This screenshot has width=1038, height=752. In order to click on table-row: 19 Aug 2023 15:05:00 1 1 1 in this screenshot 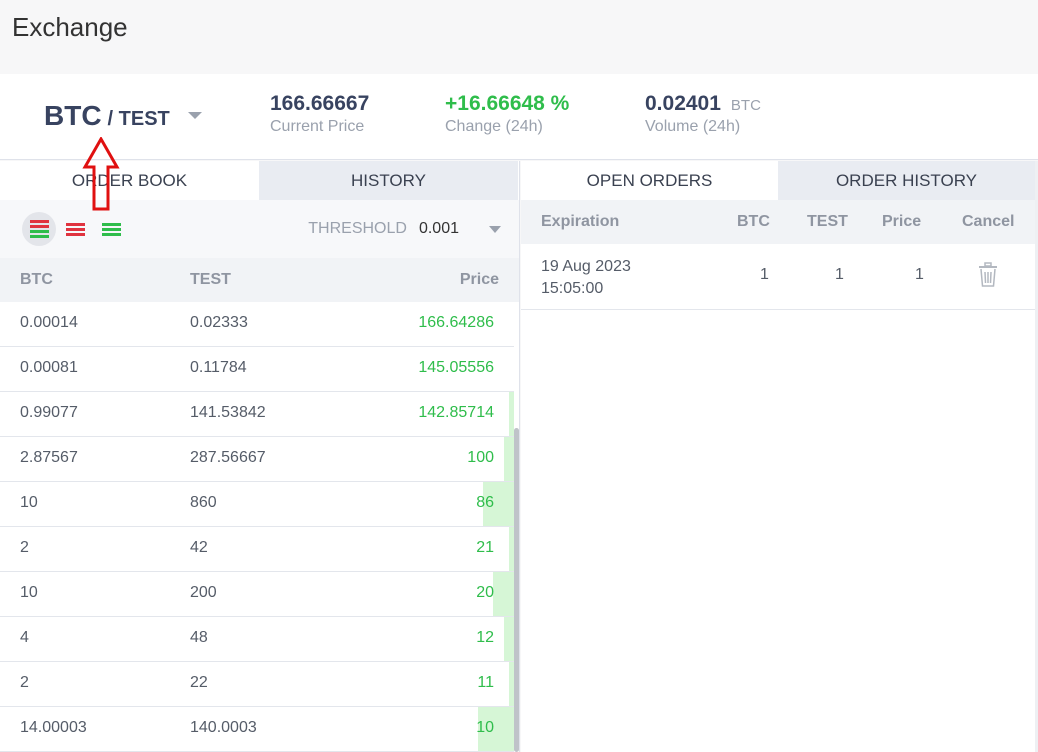, I will do `click(778, 277)`.